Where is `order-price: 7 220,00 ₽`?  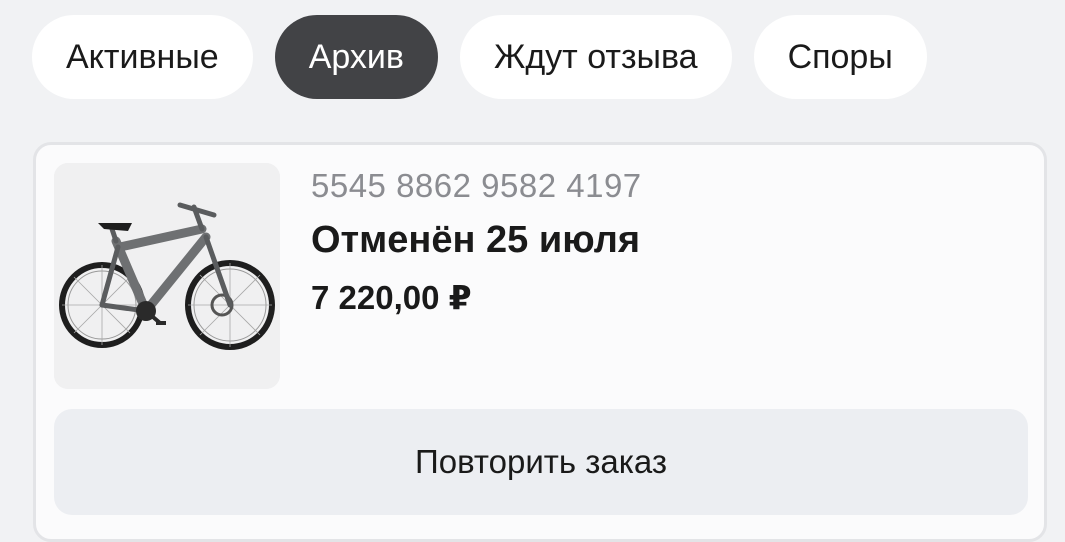 order-price: 7 220,00 ₽ is located at coordinates (391, 297).